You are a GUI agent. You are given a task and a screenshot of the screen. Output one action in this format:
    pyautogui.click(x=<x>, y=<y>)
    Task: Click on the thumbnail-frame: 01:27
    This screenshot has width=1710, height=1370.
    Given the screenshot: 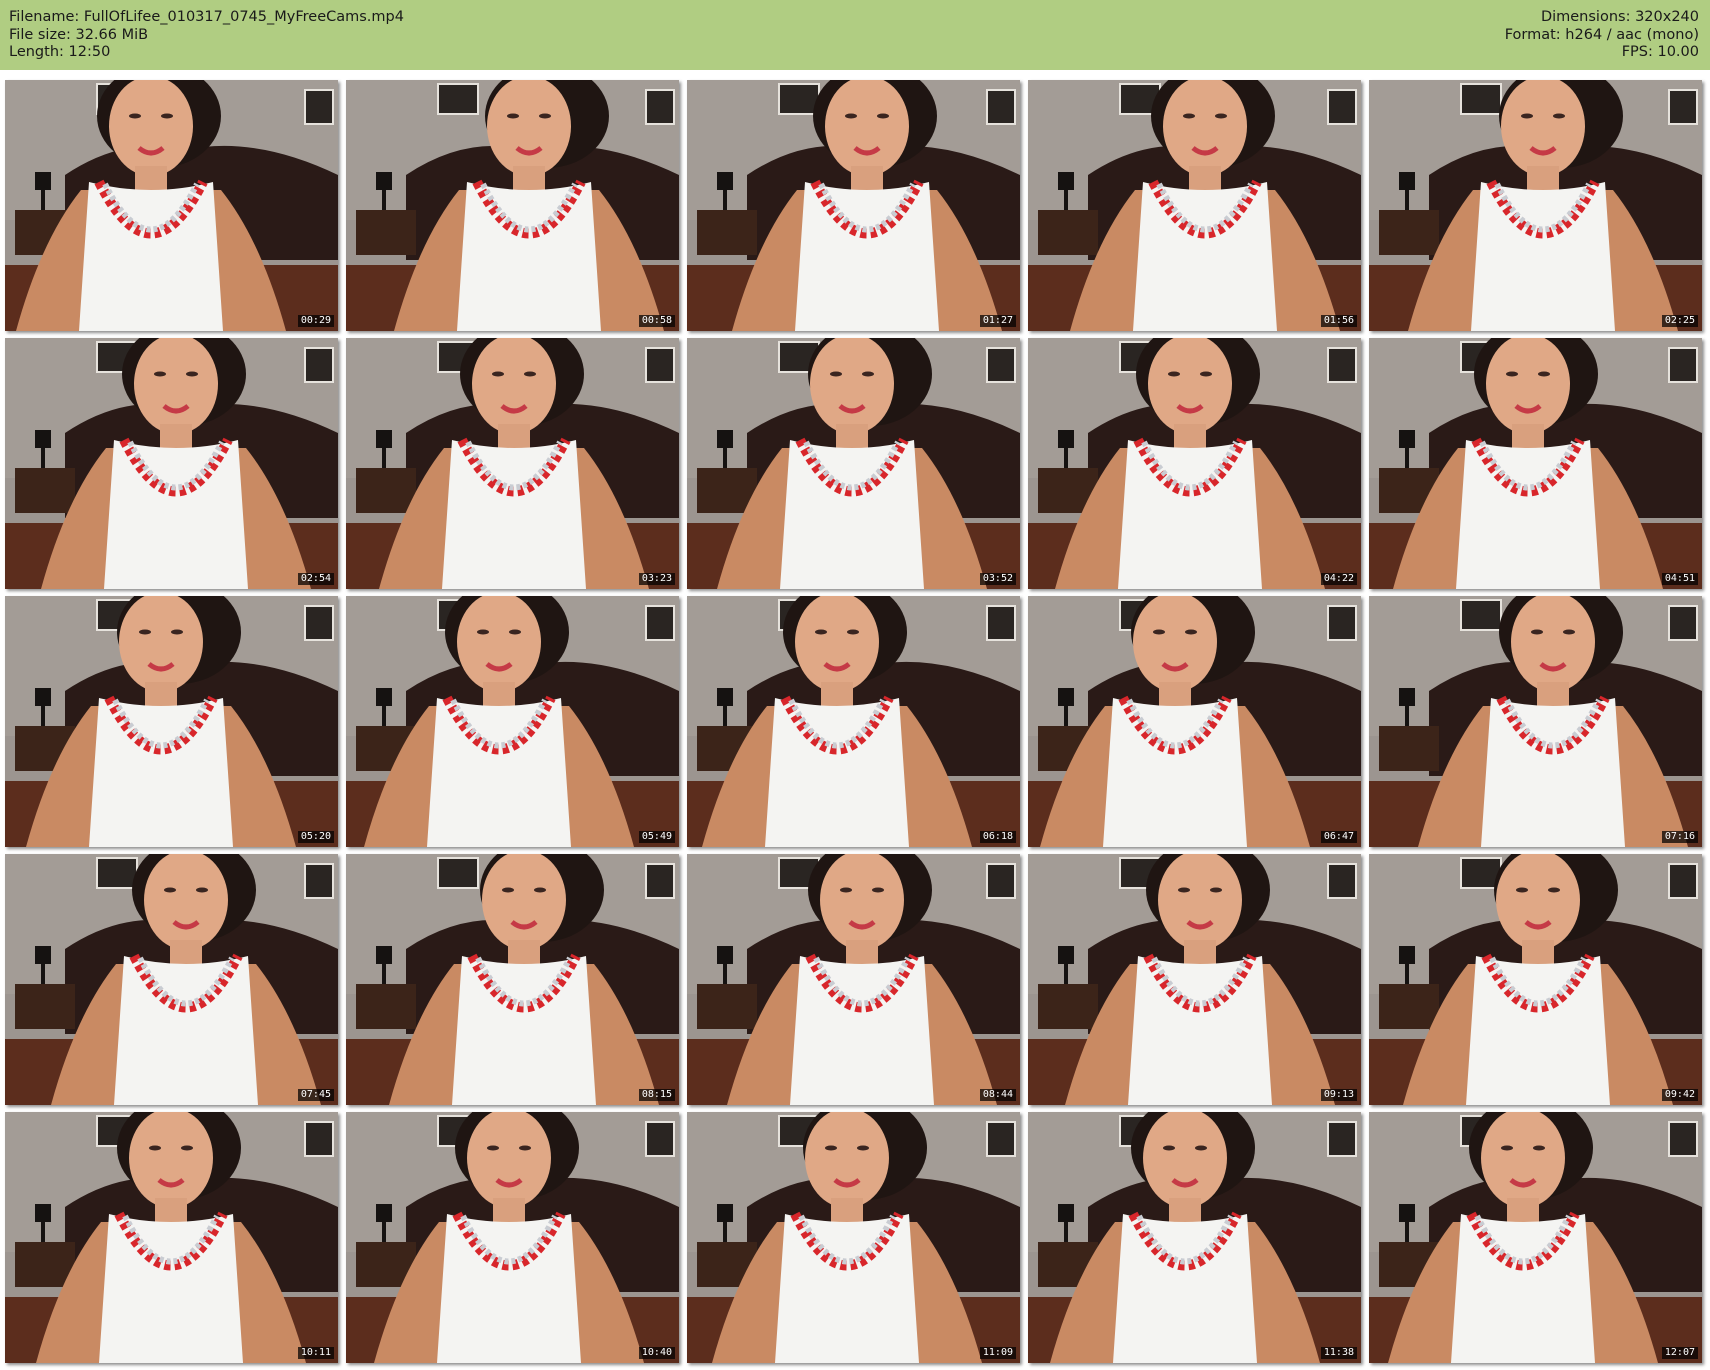 What is the action you would take?
    pyautogui.click(x=853, y=205)
    